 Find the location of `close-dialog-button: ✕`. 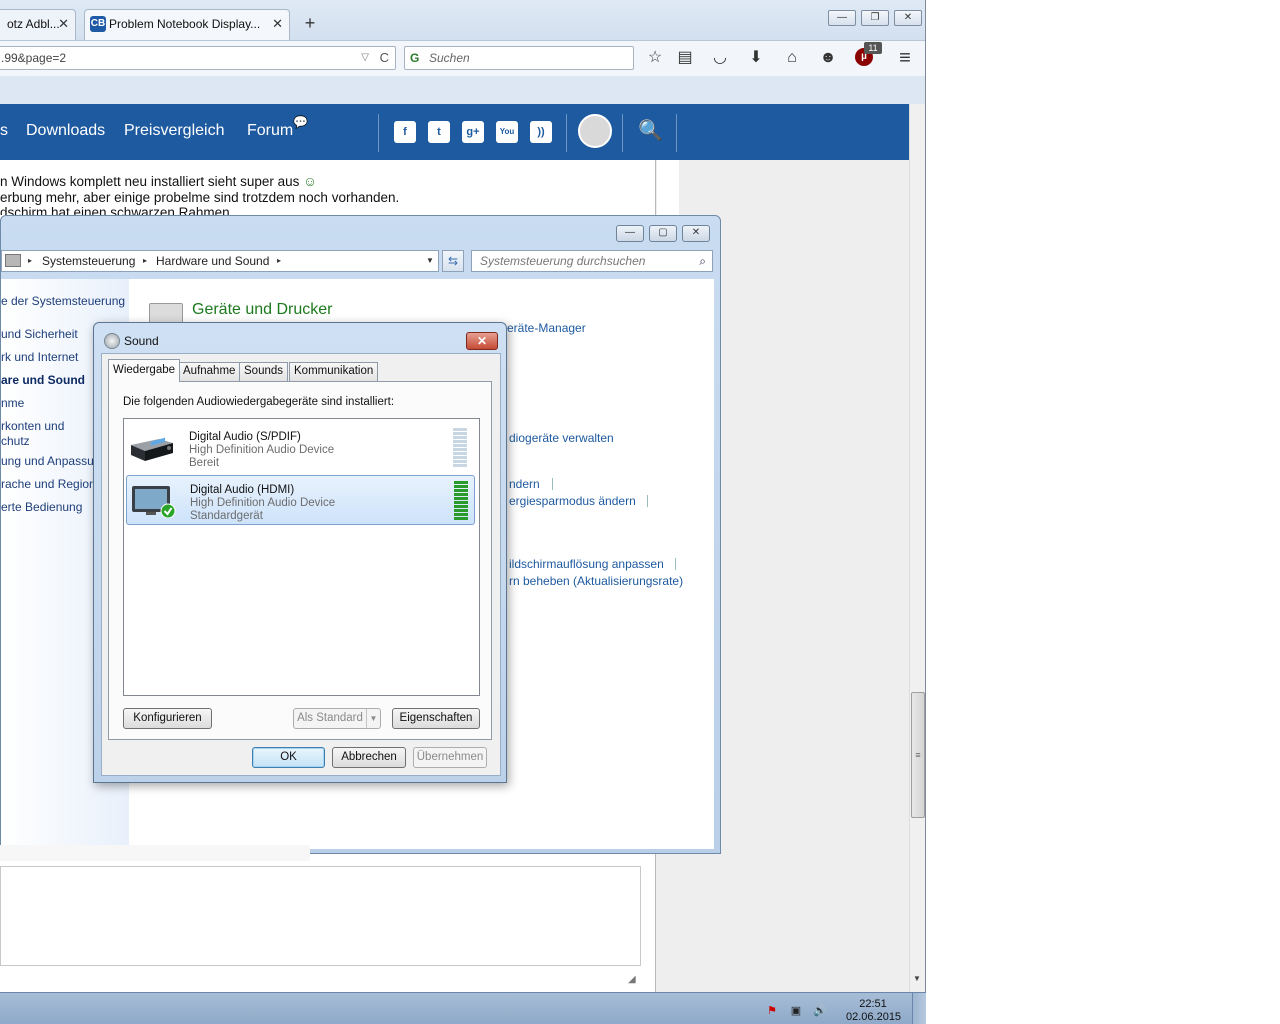

close-dialog-button: ✕ is located at coordinates (482, 341).